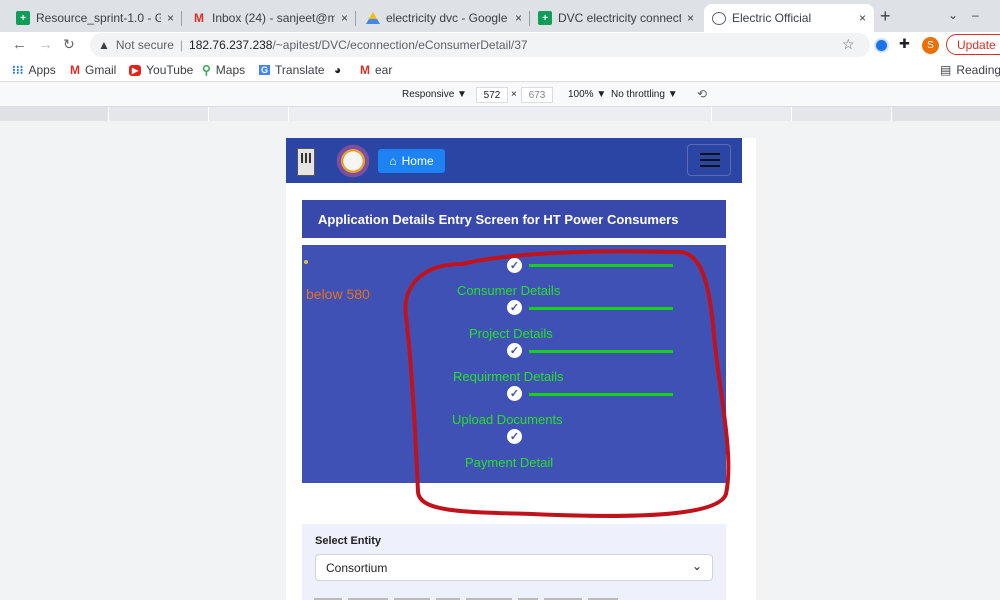  I want to click on globe-icon: ◕, so click(338, 70).